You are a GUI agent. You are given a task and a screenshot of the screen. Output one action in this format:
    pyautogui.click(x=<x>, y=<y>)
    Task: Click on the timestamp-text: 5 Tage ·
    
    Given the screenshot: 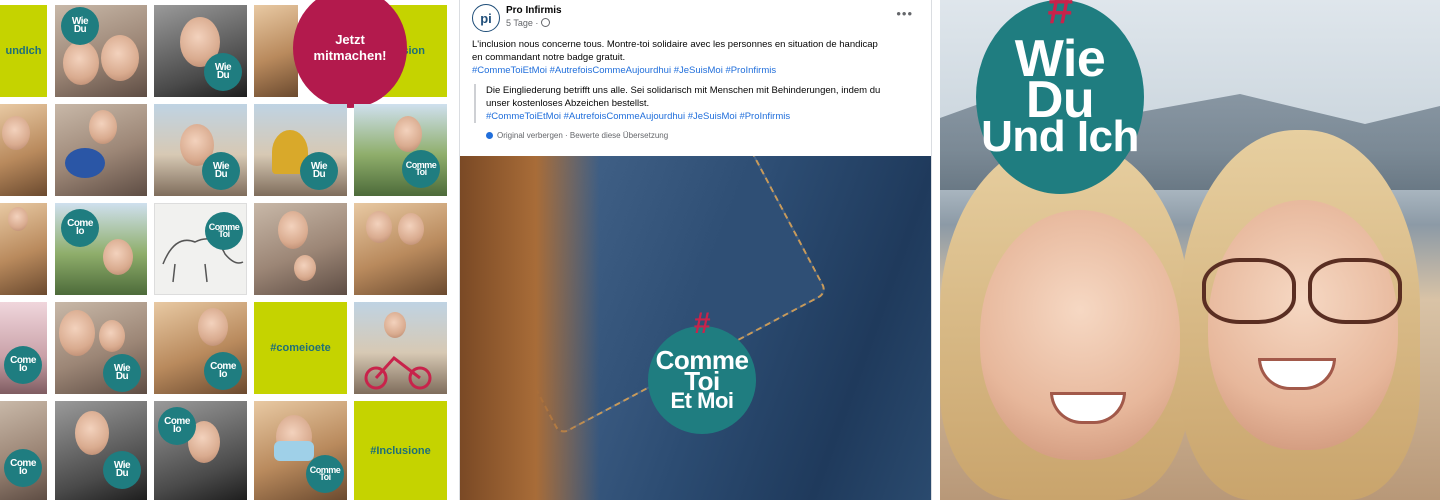 What is the action you would take?
    pyautogui.click(x=522, y=23)
    